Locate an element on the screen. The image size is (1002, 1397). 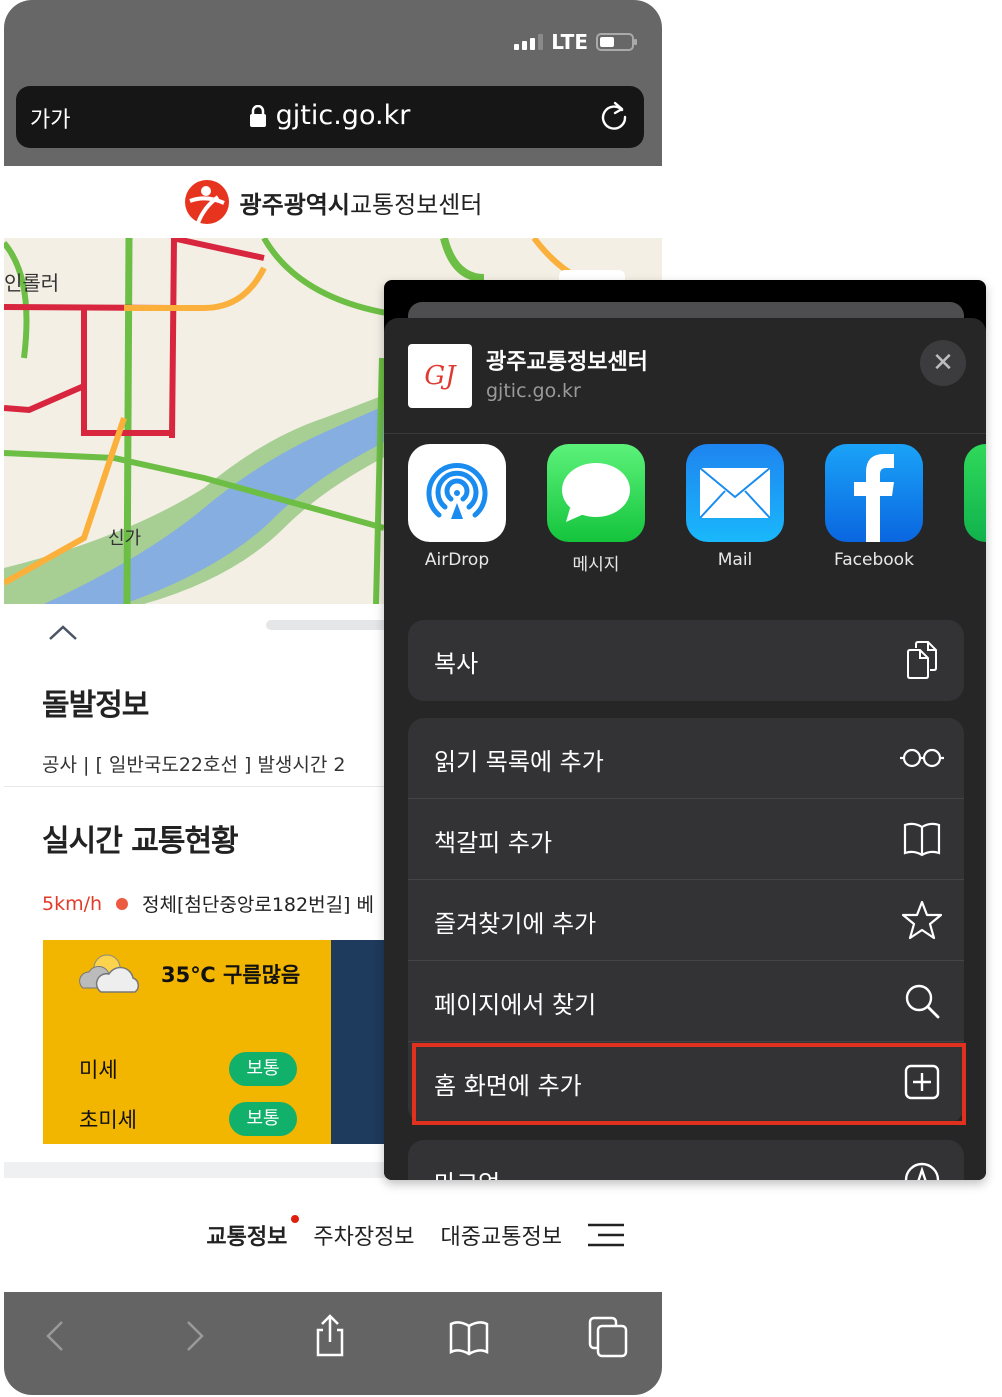
forward-icon is located at coordinates (194, 1336).